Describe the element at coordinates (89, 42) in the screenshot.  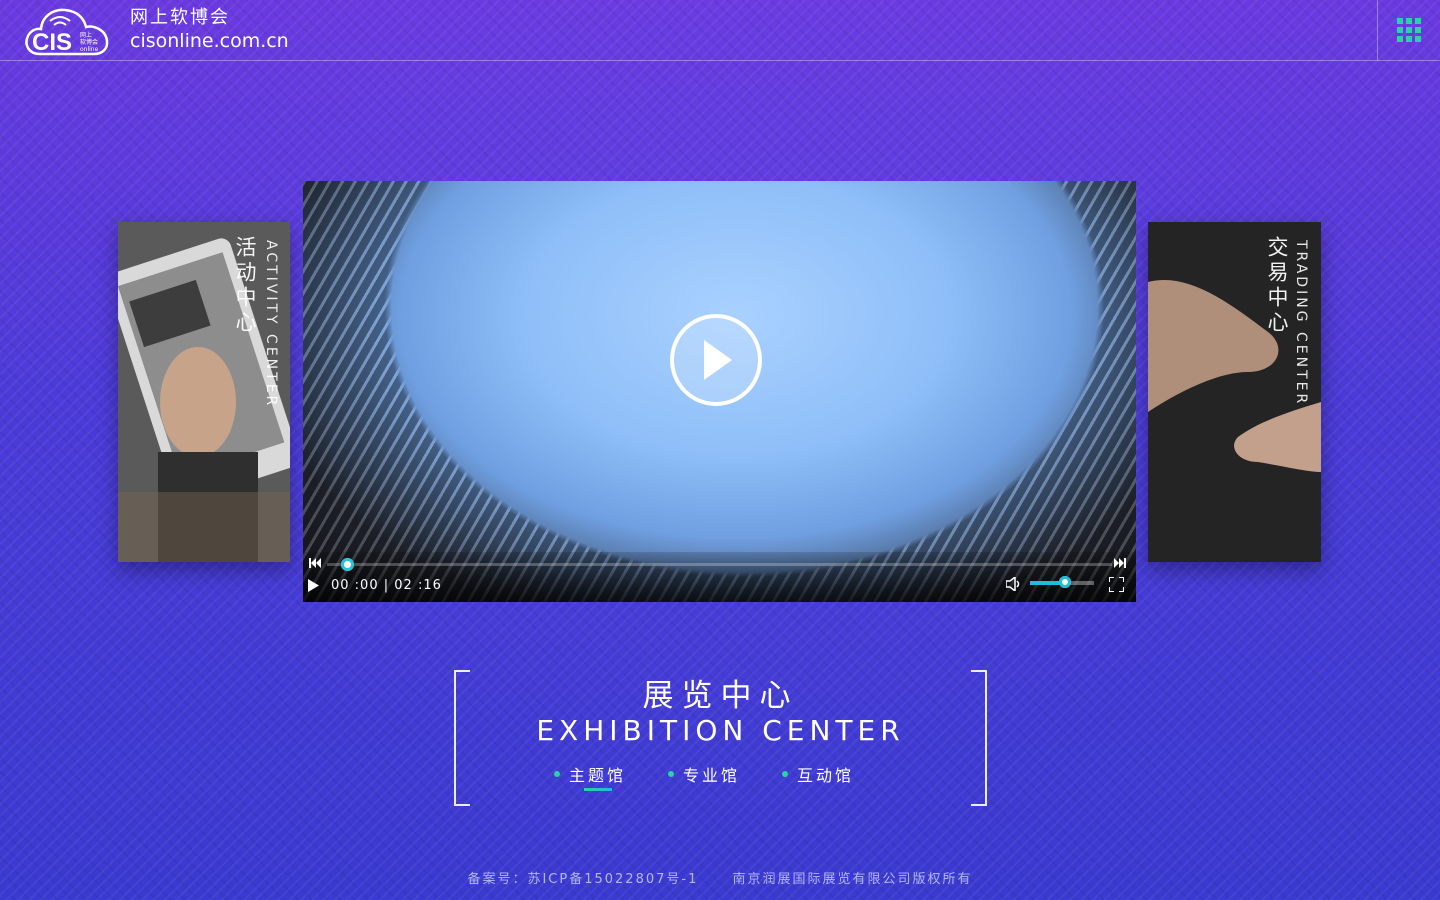
I see `logo-sub-2: 软博会` at that location.